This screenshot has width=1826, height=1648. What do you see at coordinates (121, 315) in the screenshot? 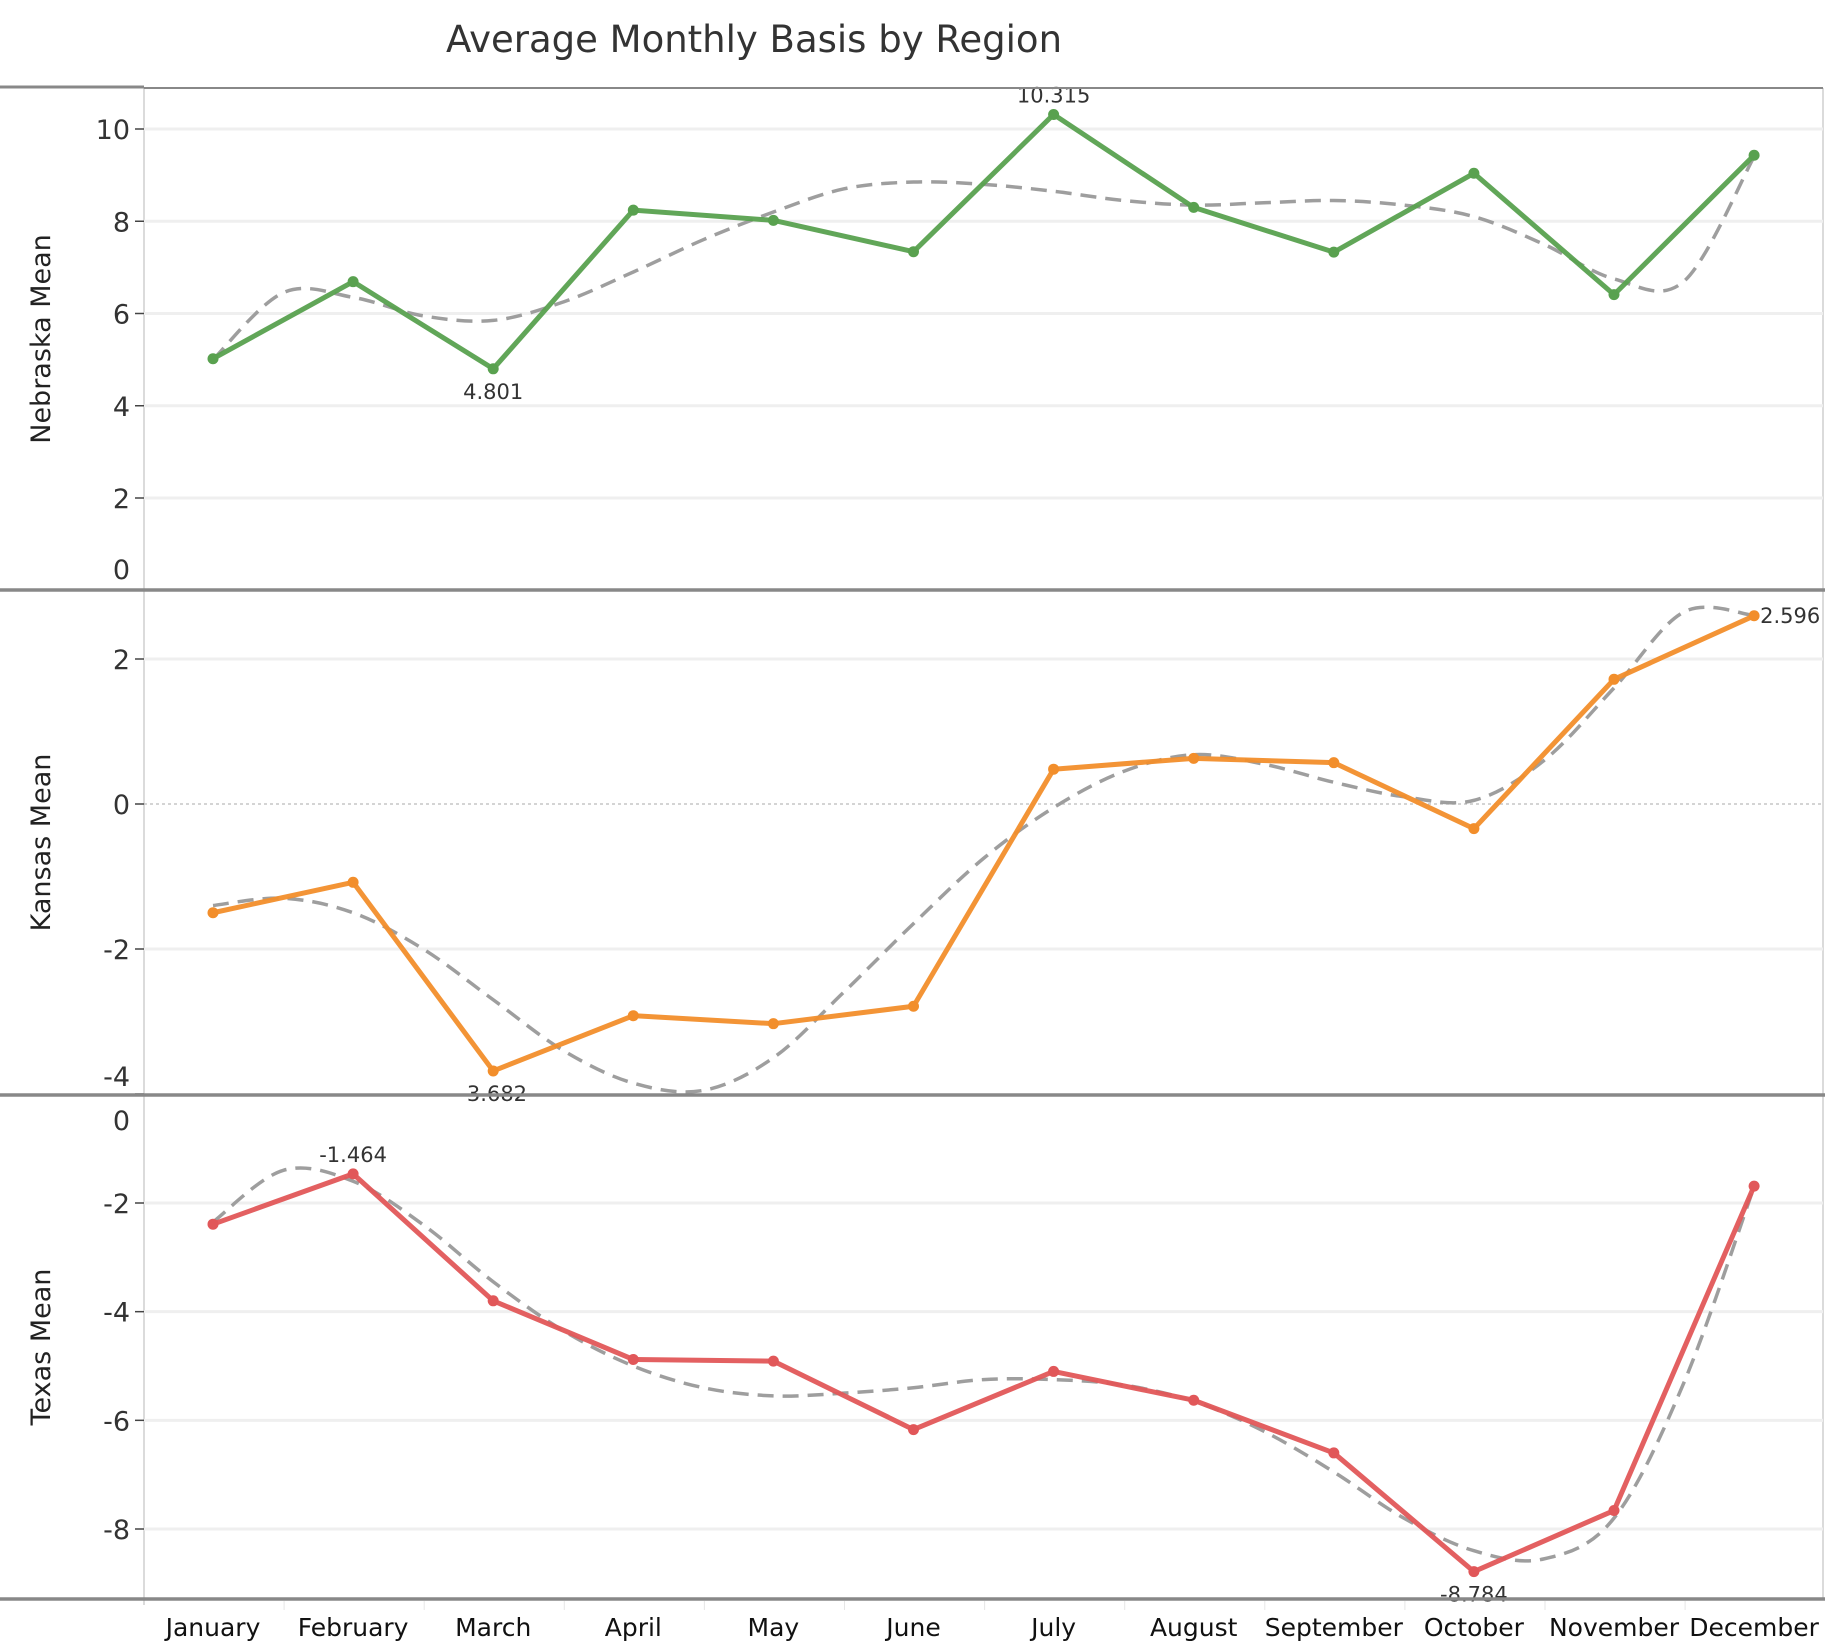
I see `y-tick-label: 6` at bounding box center [121, 315].